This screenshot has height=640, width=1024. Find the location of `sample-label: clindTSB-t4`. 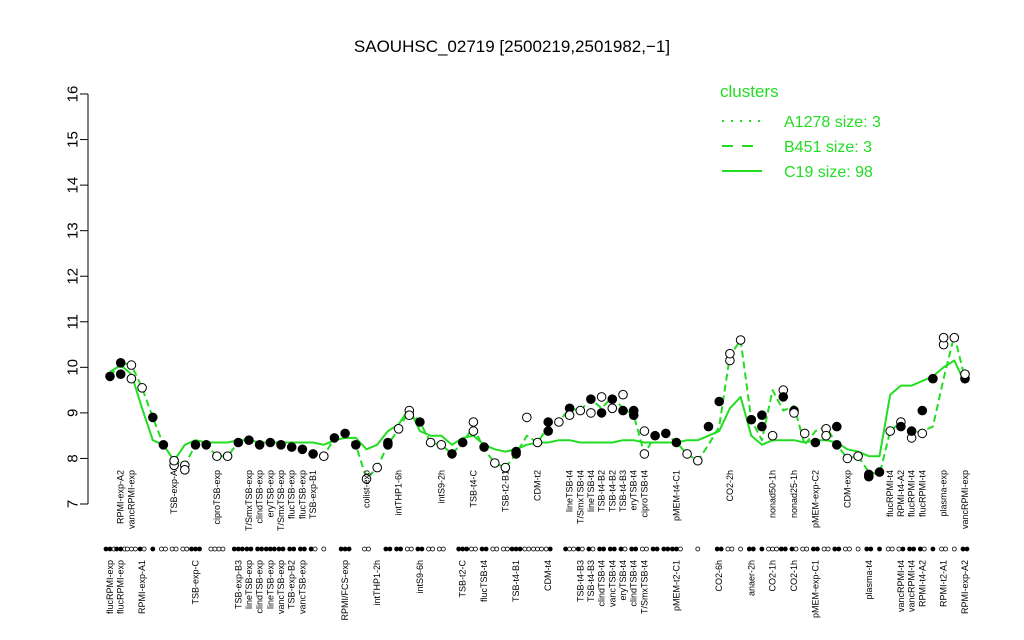

sample-label: clindTSB-t4 is located at coordinates (602, 583).